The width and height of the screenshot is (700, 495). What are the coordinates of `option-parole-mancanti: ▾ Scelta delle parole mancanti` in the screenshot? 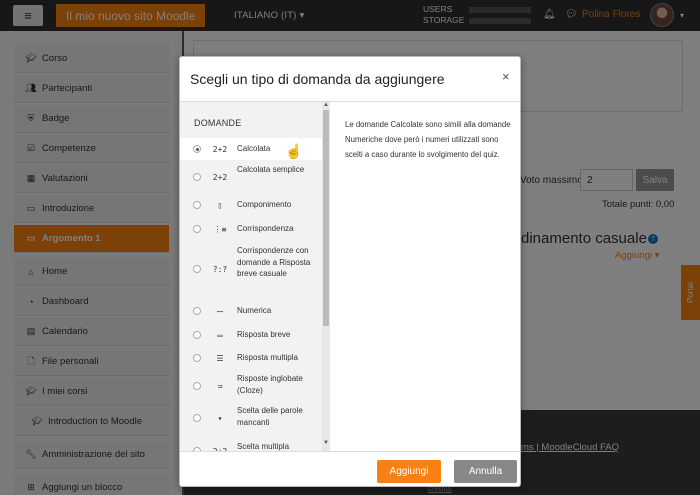 It's located at (251, 418).